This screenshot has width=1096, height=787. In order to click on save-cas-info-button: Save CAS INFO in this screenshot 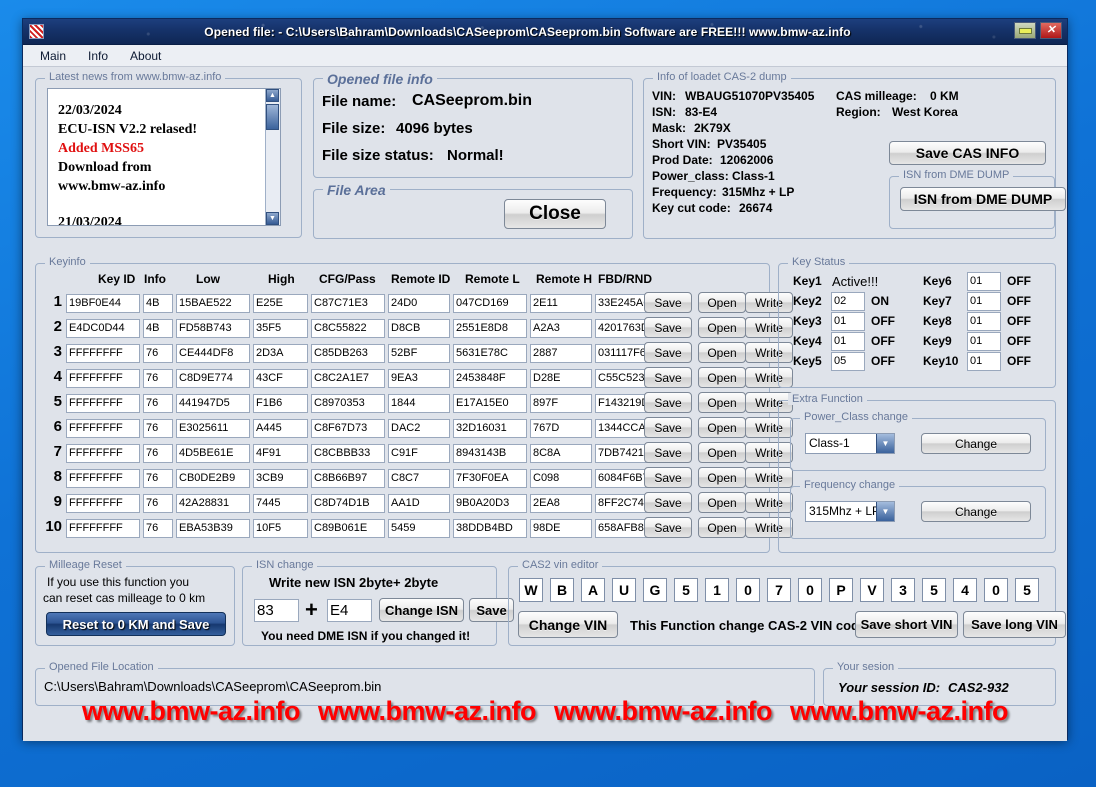, I will do `click(967, 153)`.